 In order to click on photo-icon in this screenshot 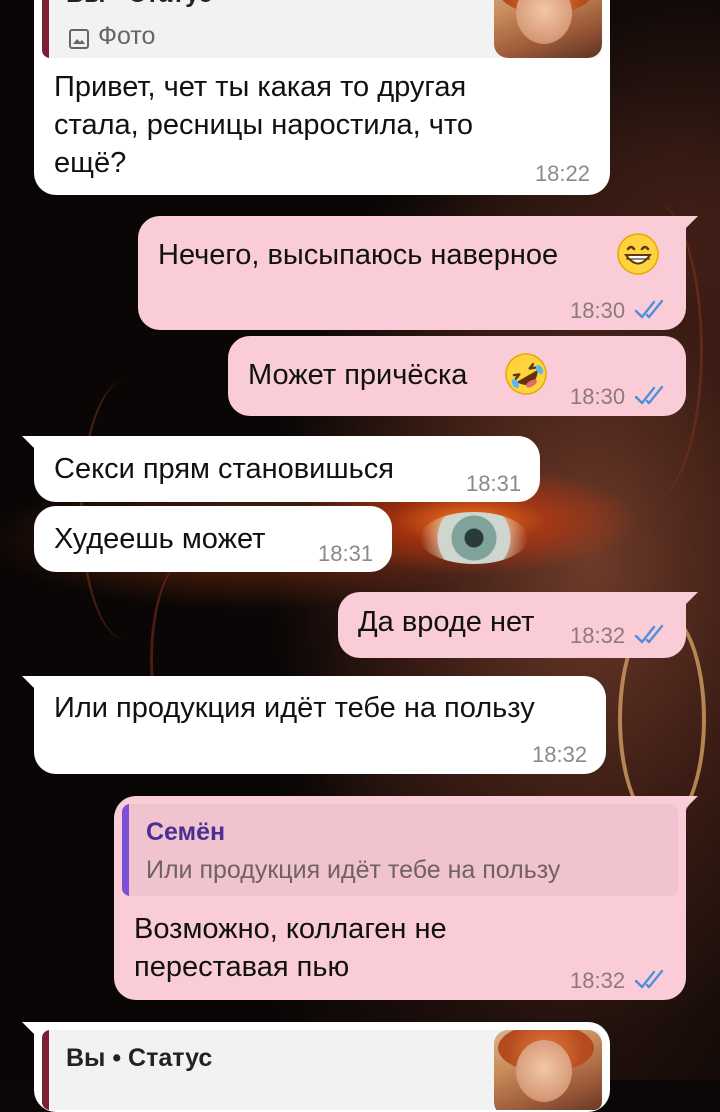, I will do `click(79, 39)`.